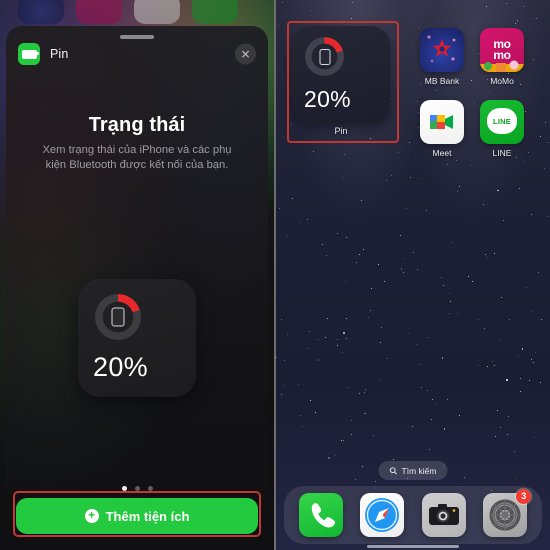 This screenshot has height=550, width=550. What do you see at coordinates (393, 470) in the screenshot?
I see `search-icon` at bounding box center [393, 470].